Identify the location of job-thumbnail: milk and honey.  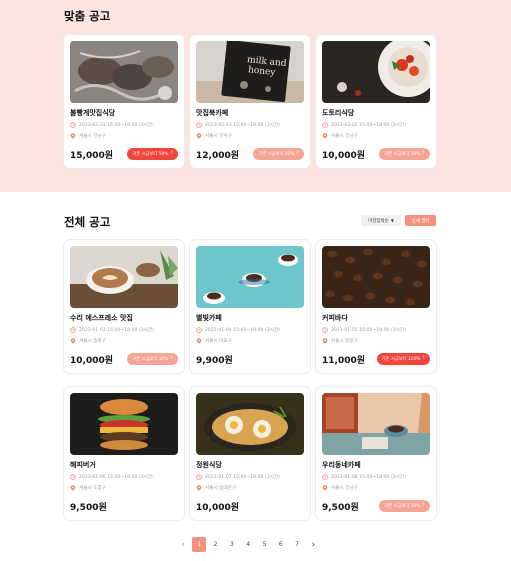
(250, 72).